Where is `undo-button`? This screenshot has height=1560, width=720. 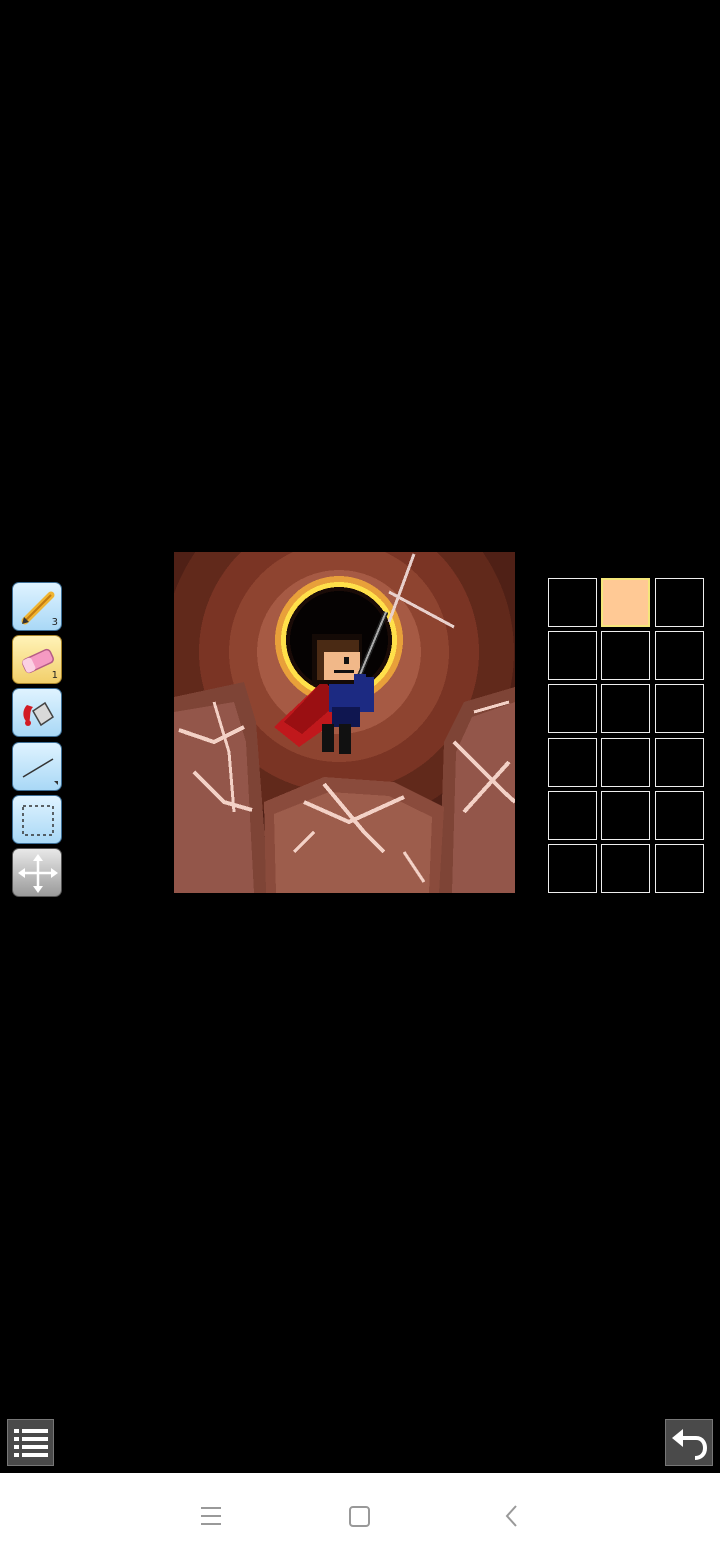 undo-button is located at coordinates (689, 1442).